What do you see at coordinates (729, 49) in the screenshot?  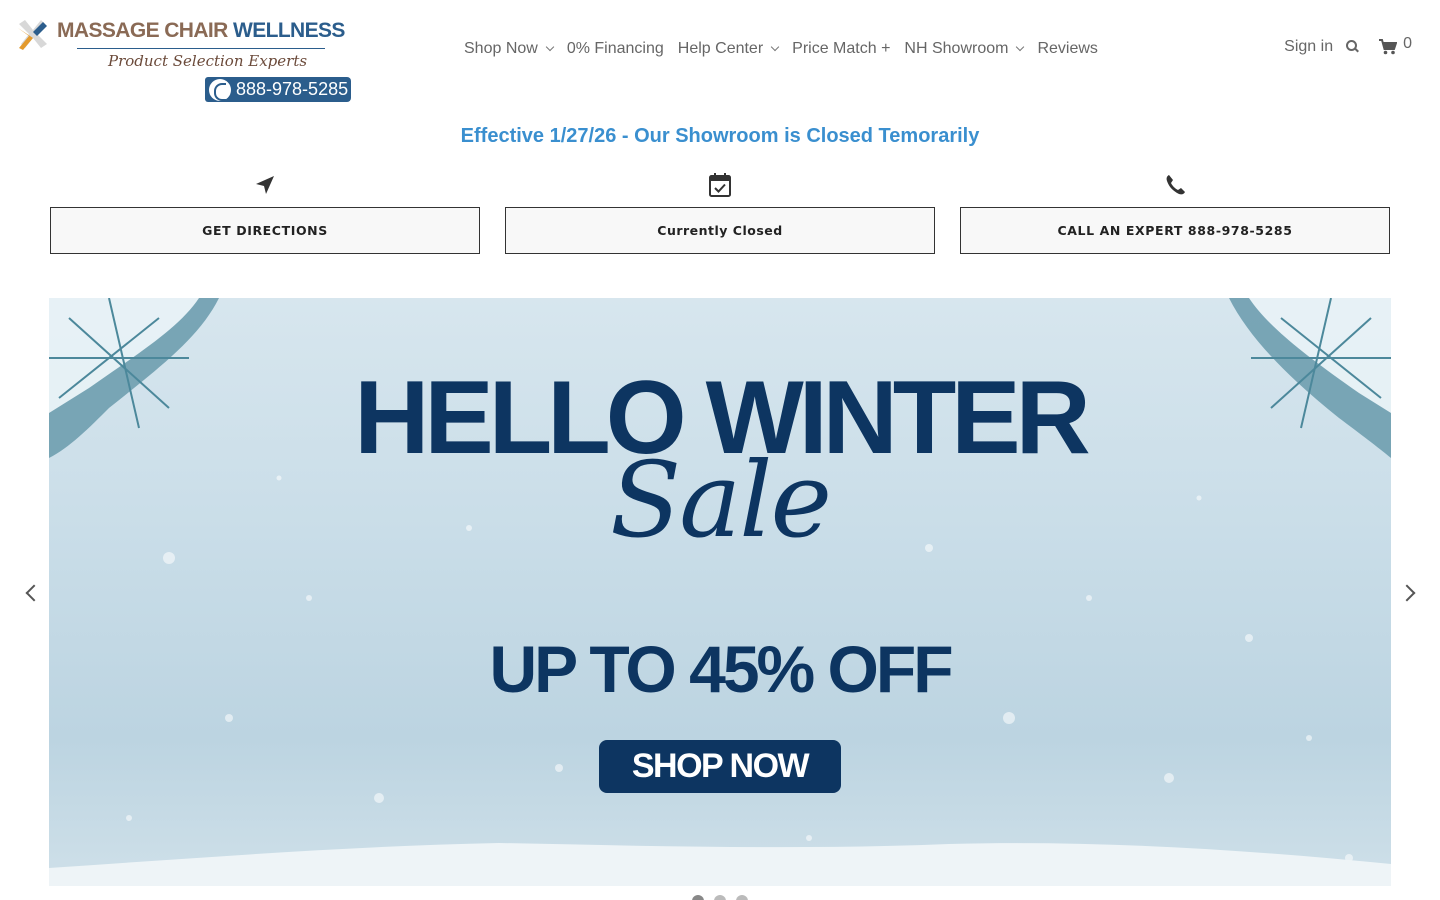 I see `nav-help-center: Help Center` at bounding box center [729, 49].